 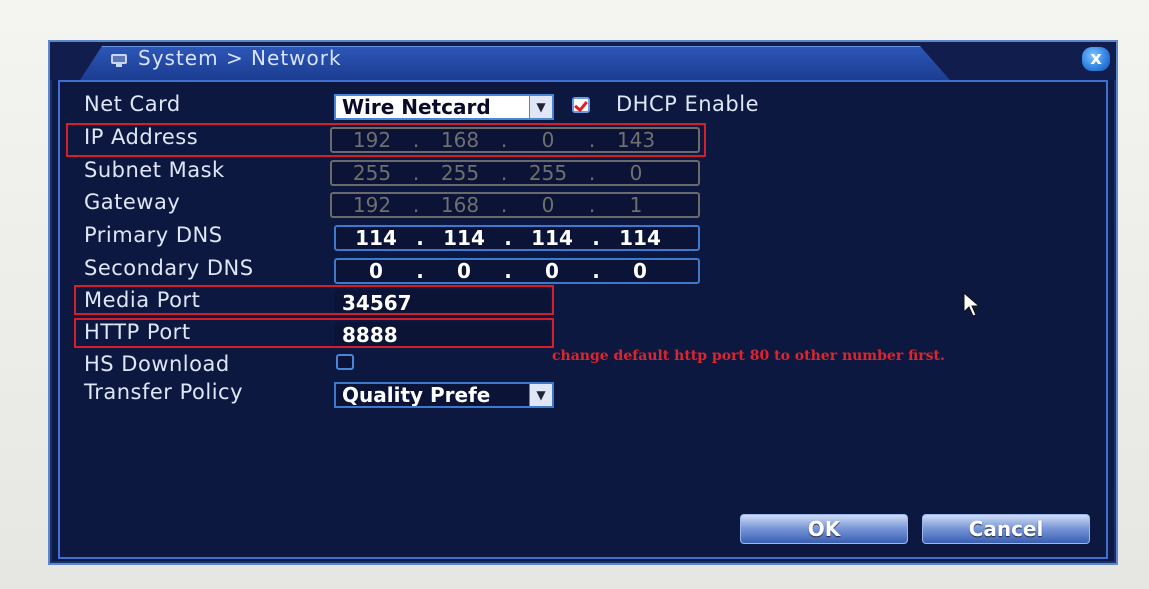 What do you see at coordinates (416, 395) in the screenshot?
I see `transfer-policy-value: Quality Prefe` at bounding box center [416, 395].